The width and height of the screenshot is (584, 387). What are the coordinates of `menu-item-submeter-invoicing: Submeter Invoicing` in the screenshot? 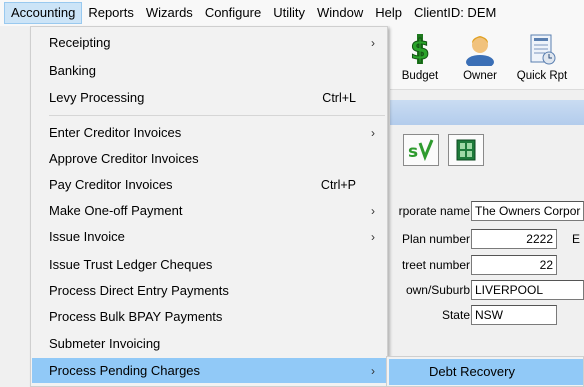 It's located at (209, 343).